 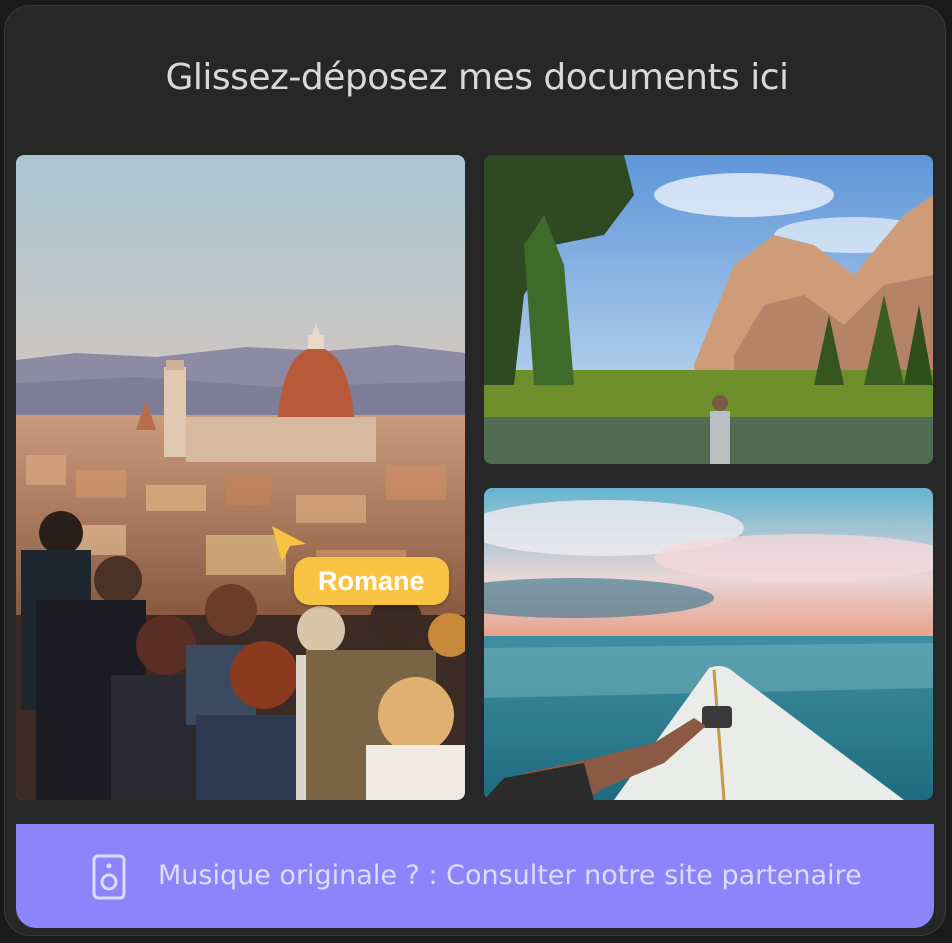 I want to click on collaborator-name-badge: Romane, so click(x=371, y=581).